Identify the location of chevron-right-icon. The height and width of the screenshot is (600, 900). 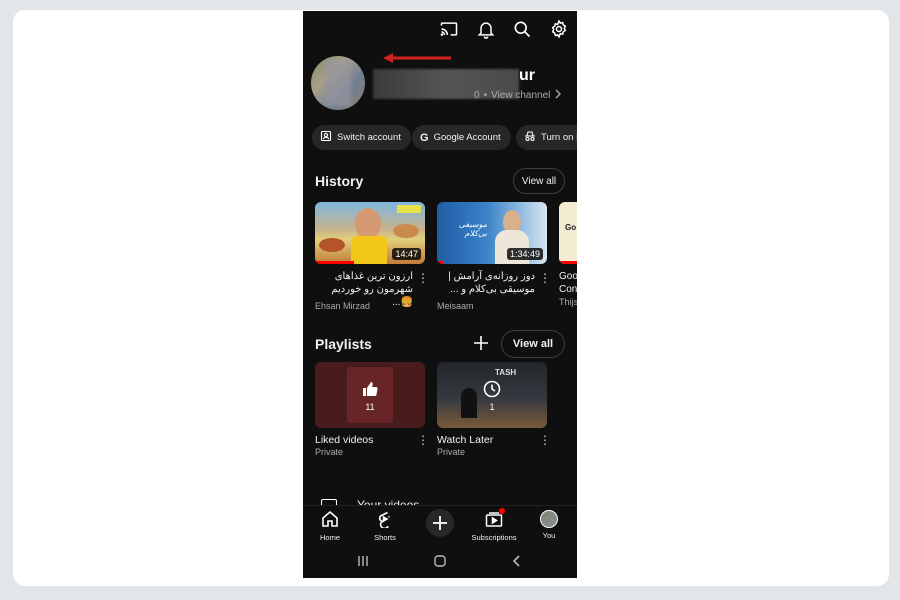
(558, 95).